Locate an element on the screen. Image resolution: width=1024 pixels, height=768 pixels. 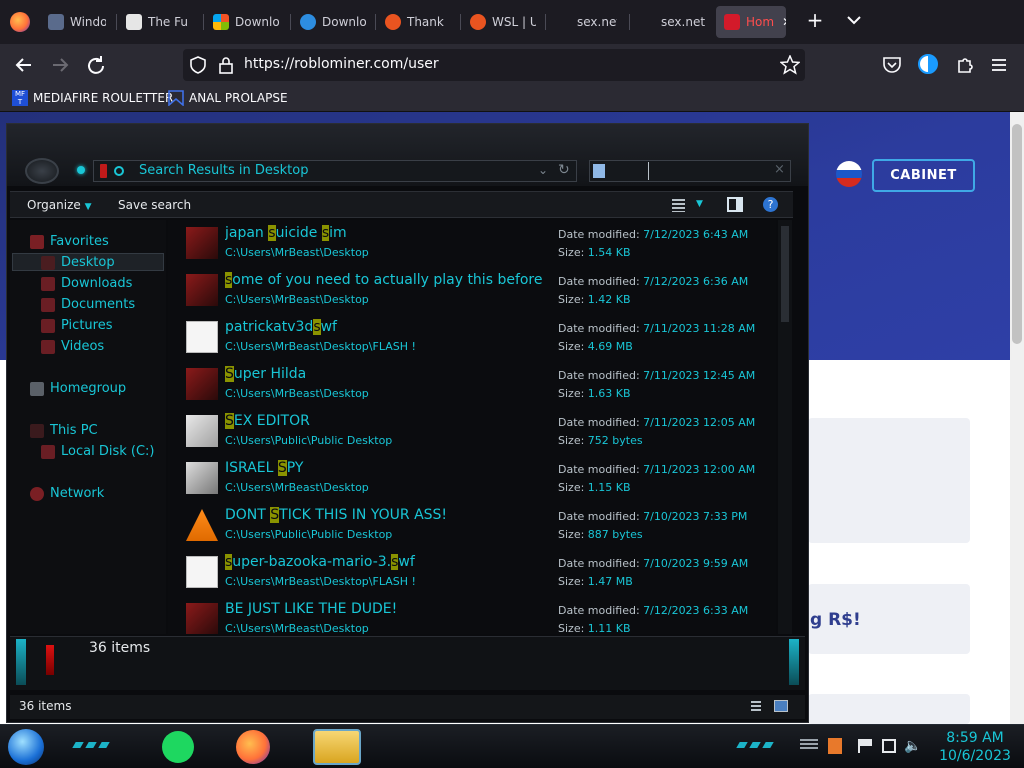
nav-favorites: Favorites is located at coordinates (69, 241).